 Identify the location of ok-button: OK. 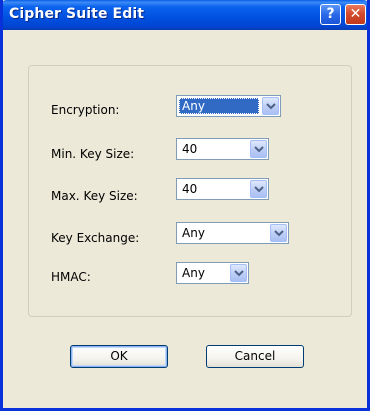
(119, 356).